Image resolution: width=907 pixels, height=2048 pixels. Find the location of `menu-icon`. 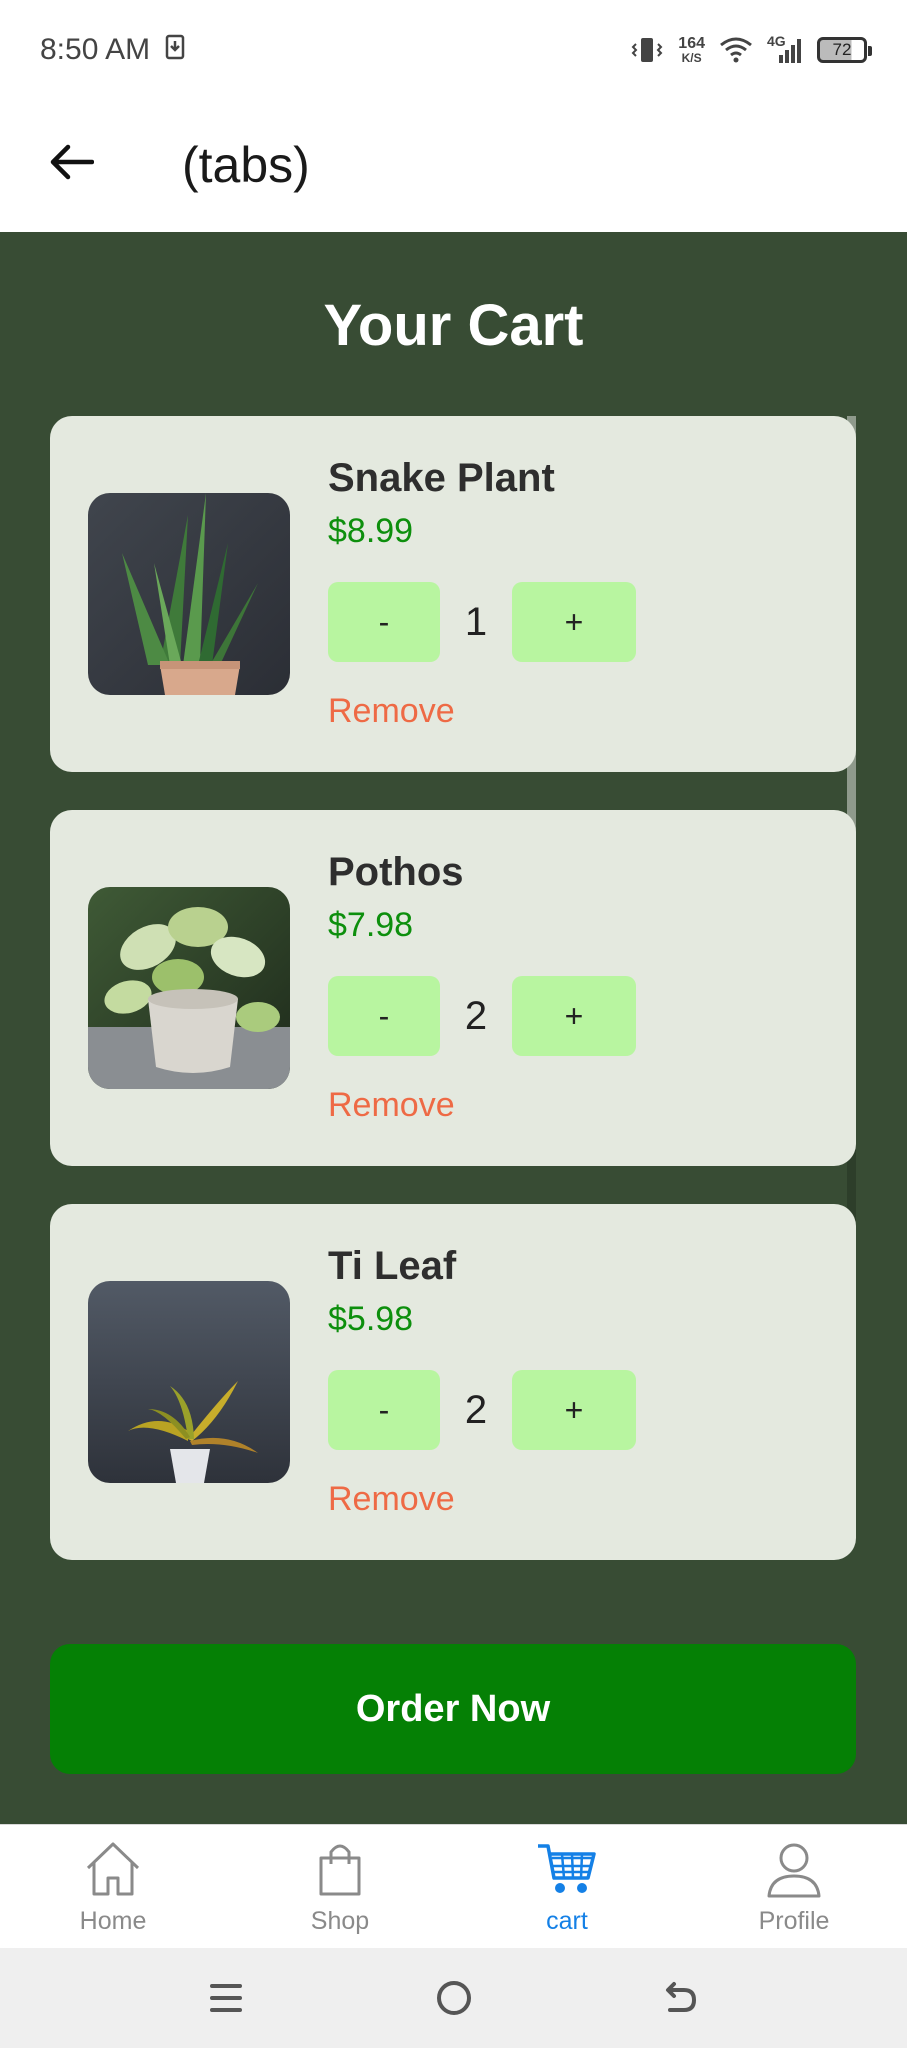

menu-icon is located at coordinates (226, 1998).